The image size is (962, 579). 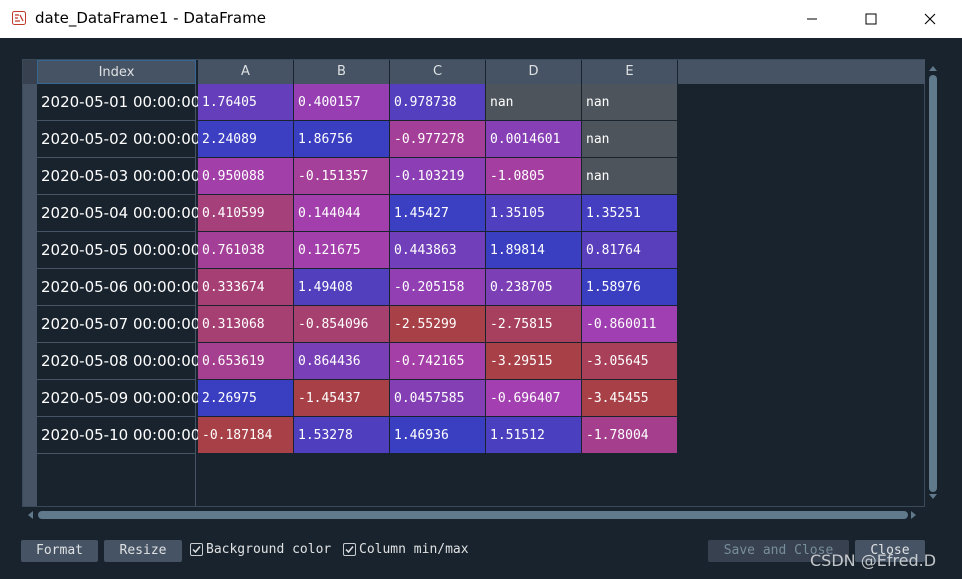 I want to click on table-cell: 0.400157, so click(x=342, y=102).